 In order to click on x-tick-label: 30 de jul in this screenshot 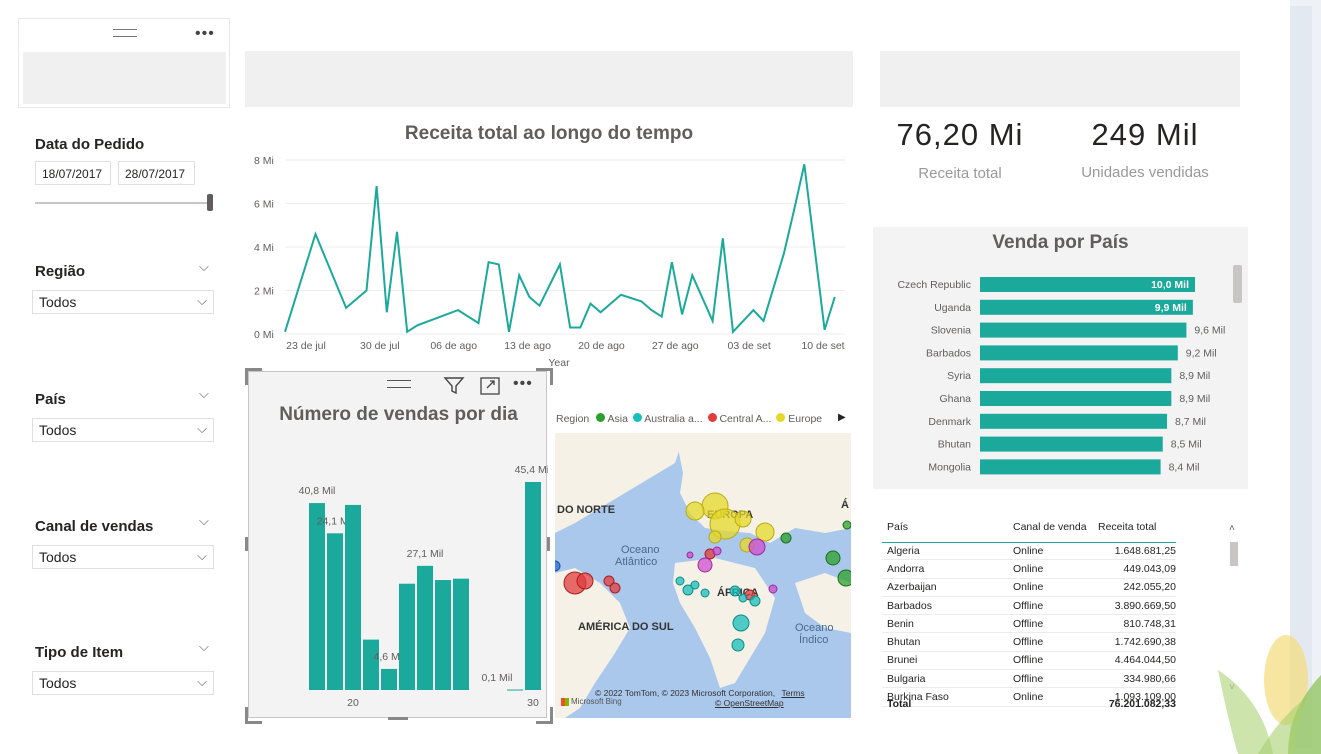, I will do `click(380, 346)`.